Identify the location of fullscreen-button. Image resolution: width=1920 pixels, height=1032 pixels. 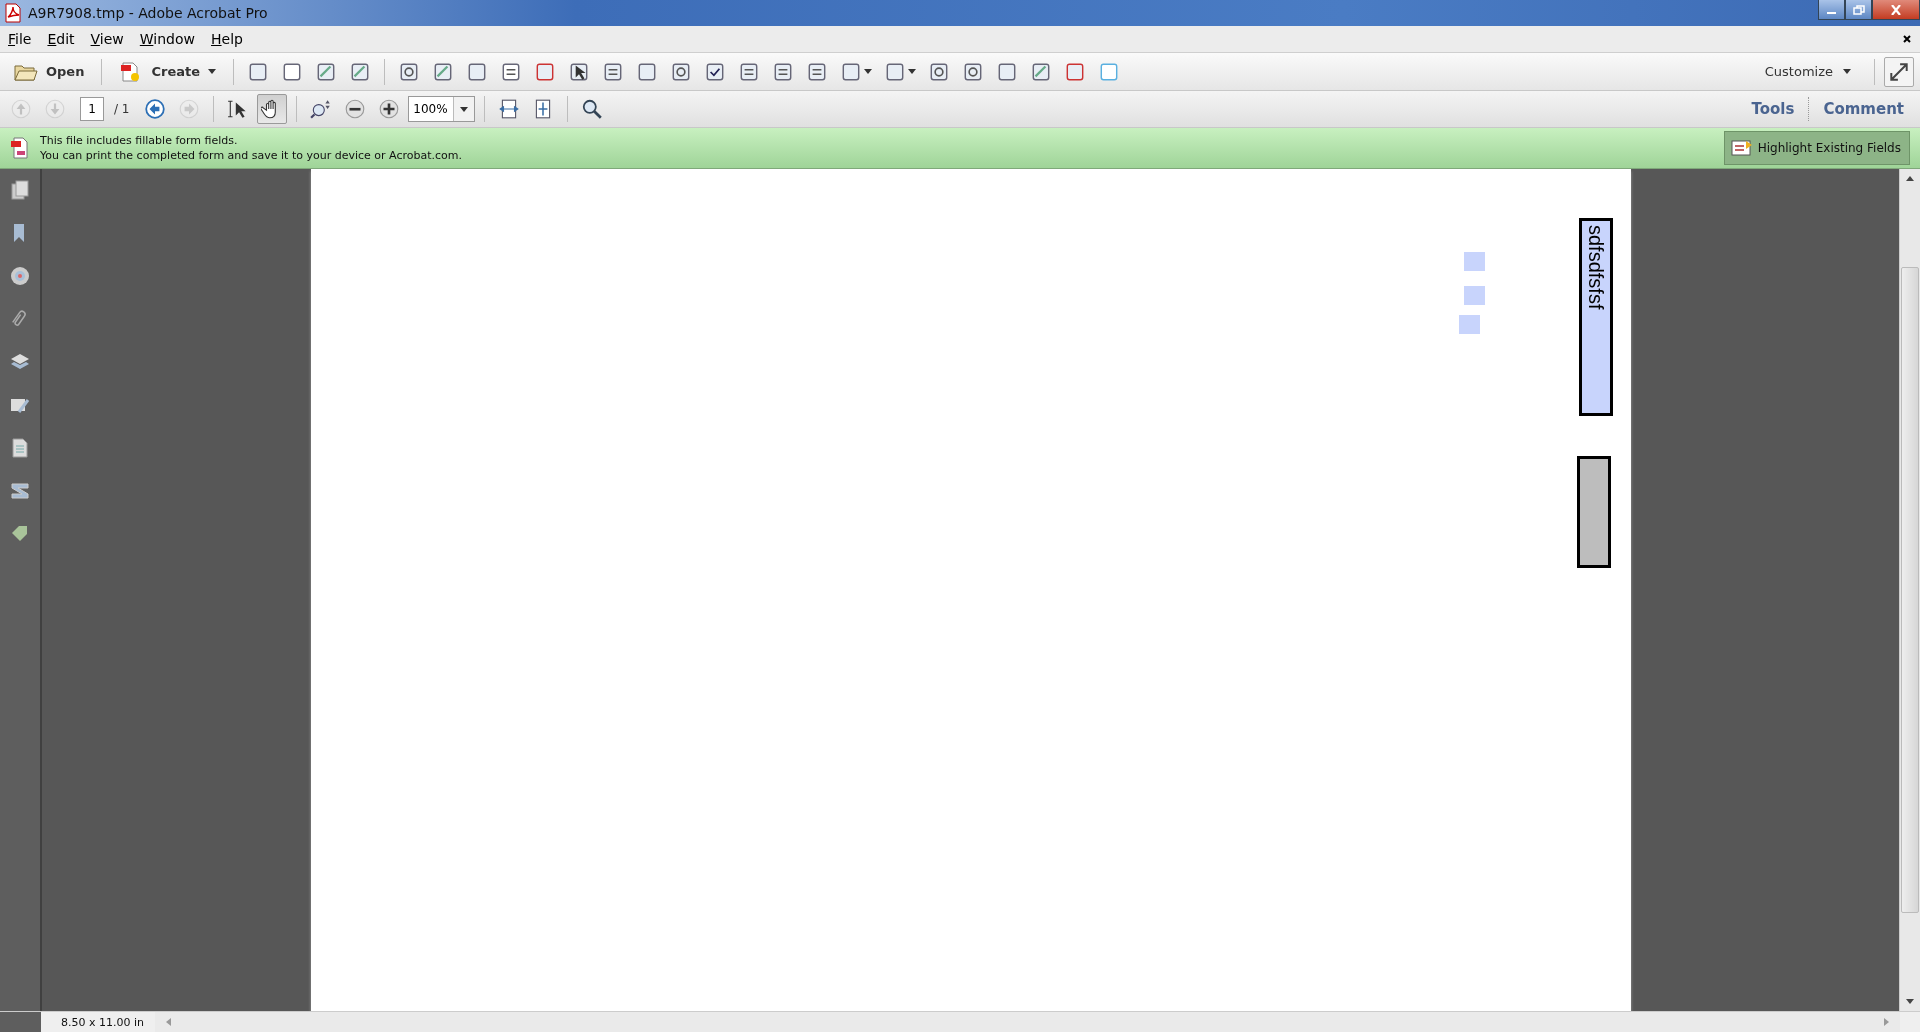
(1899, 71).